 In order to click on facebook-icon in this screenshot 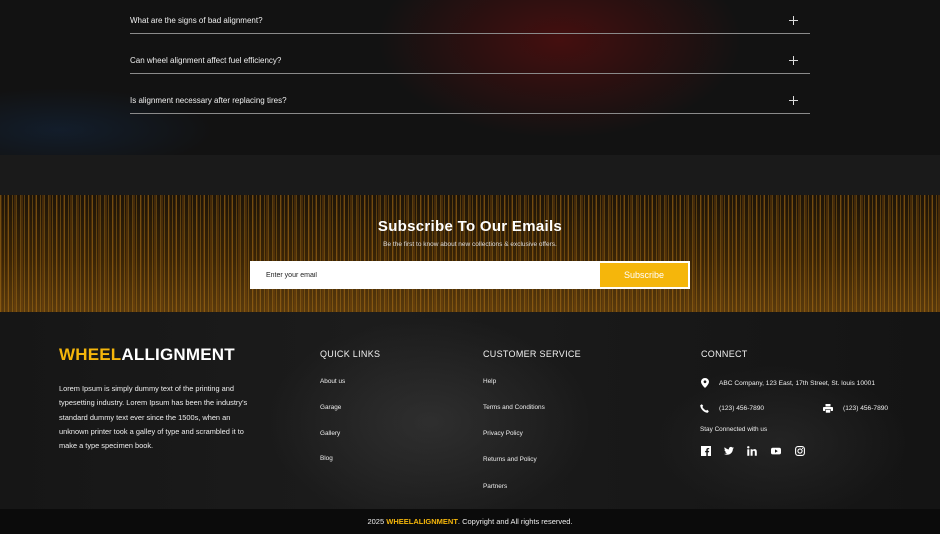, I will do `click(706, 451)`.